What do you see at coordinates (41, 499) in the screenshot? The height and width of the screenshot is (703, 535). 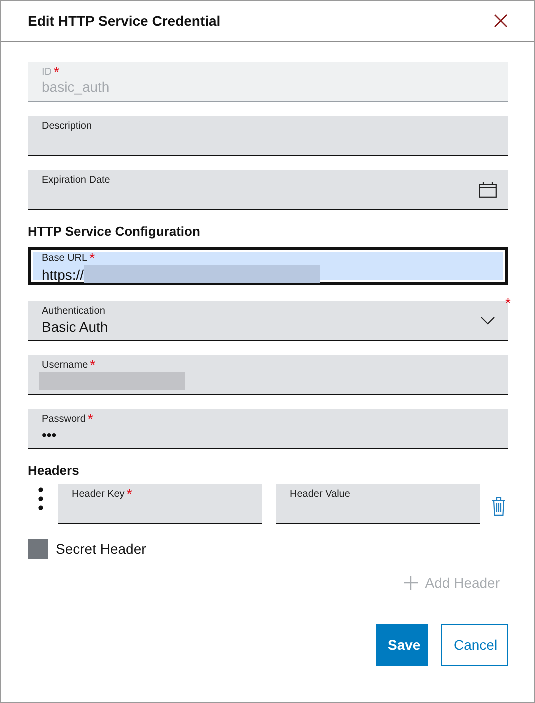 I see `drag-handle-icon` at bounding box center [41, 499].